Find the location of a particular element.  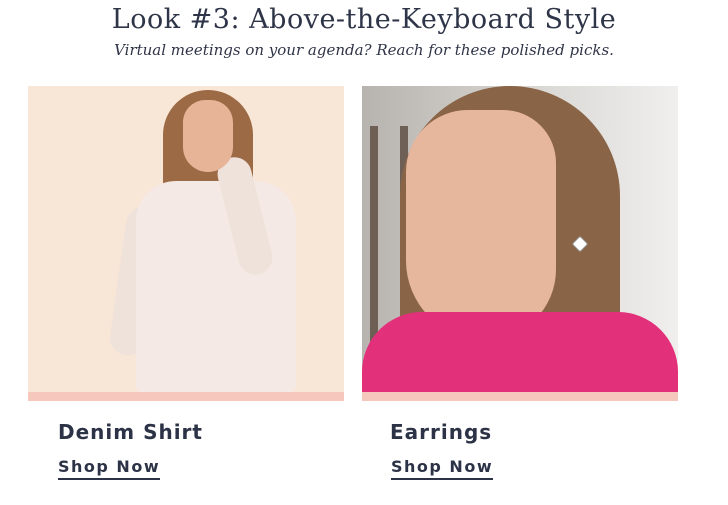

product-name: Denim Shirt is located at coordinates (130, 432).